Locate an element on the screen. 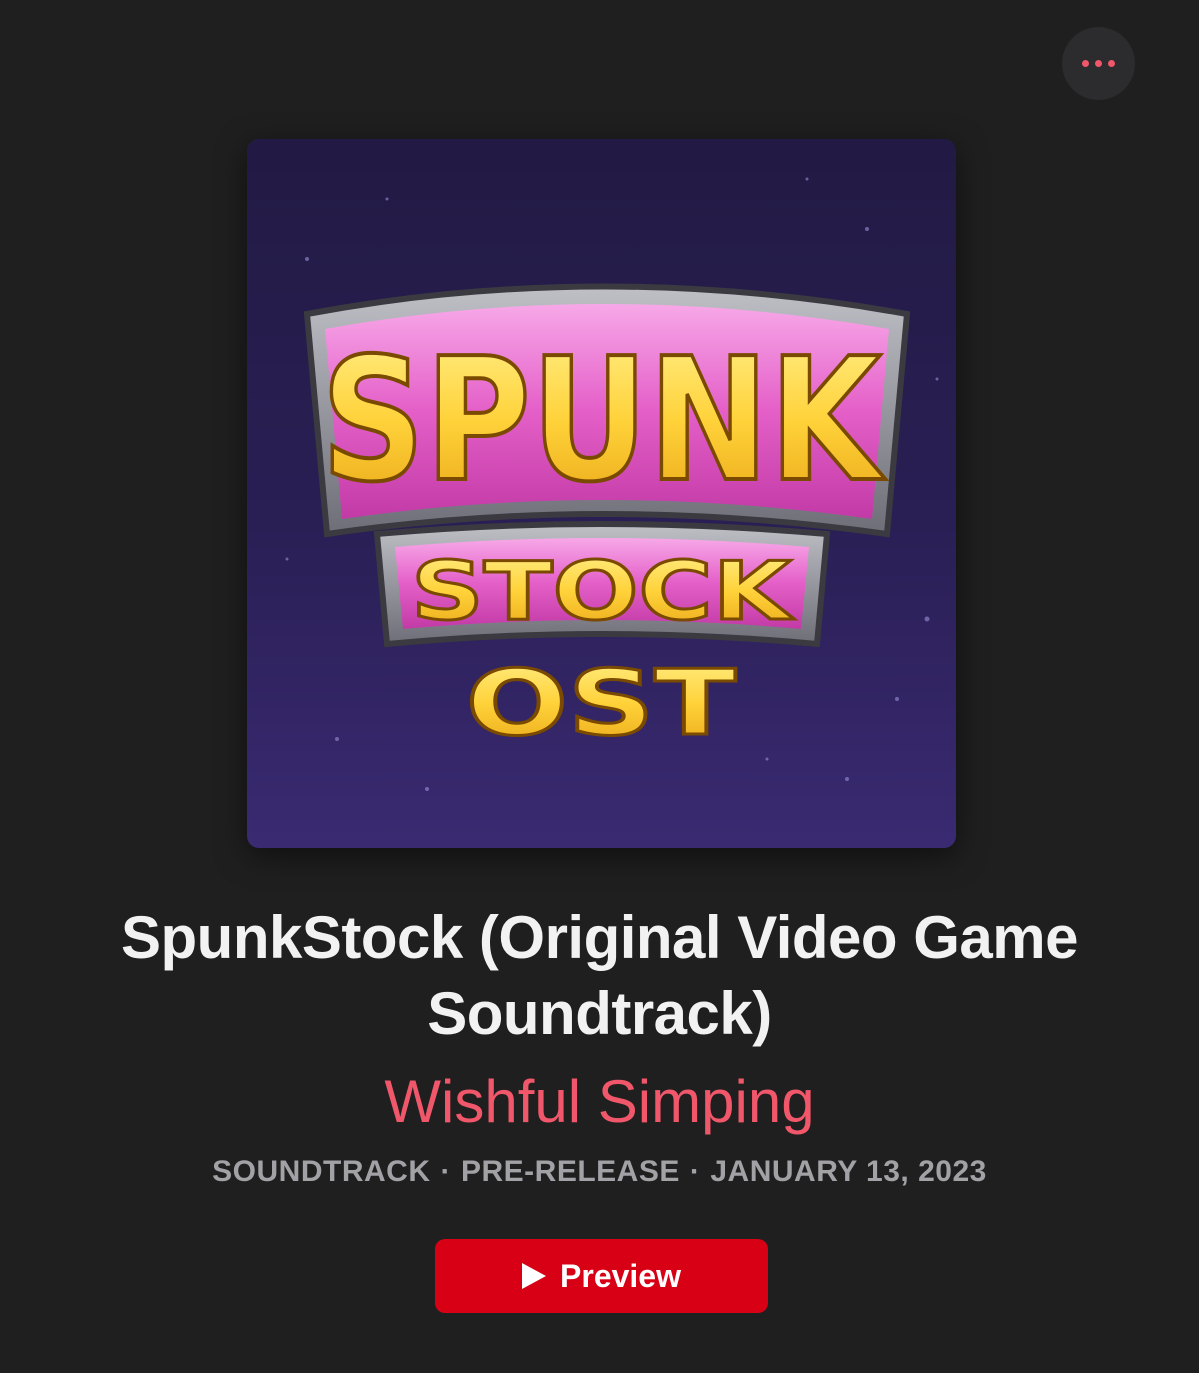 The image size is (1199, 1373). artwork-title-line1: SPUNK is located at coordinates (603, 421).